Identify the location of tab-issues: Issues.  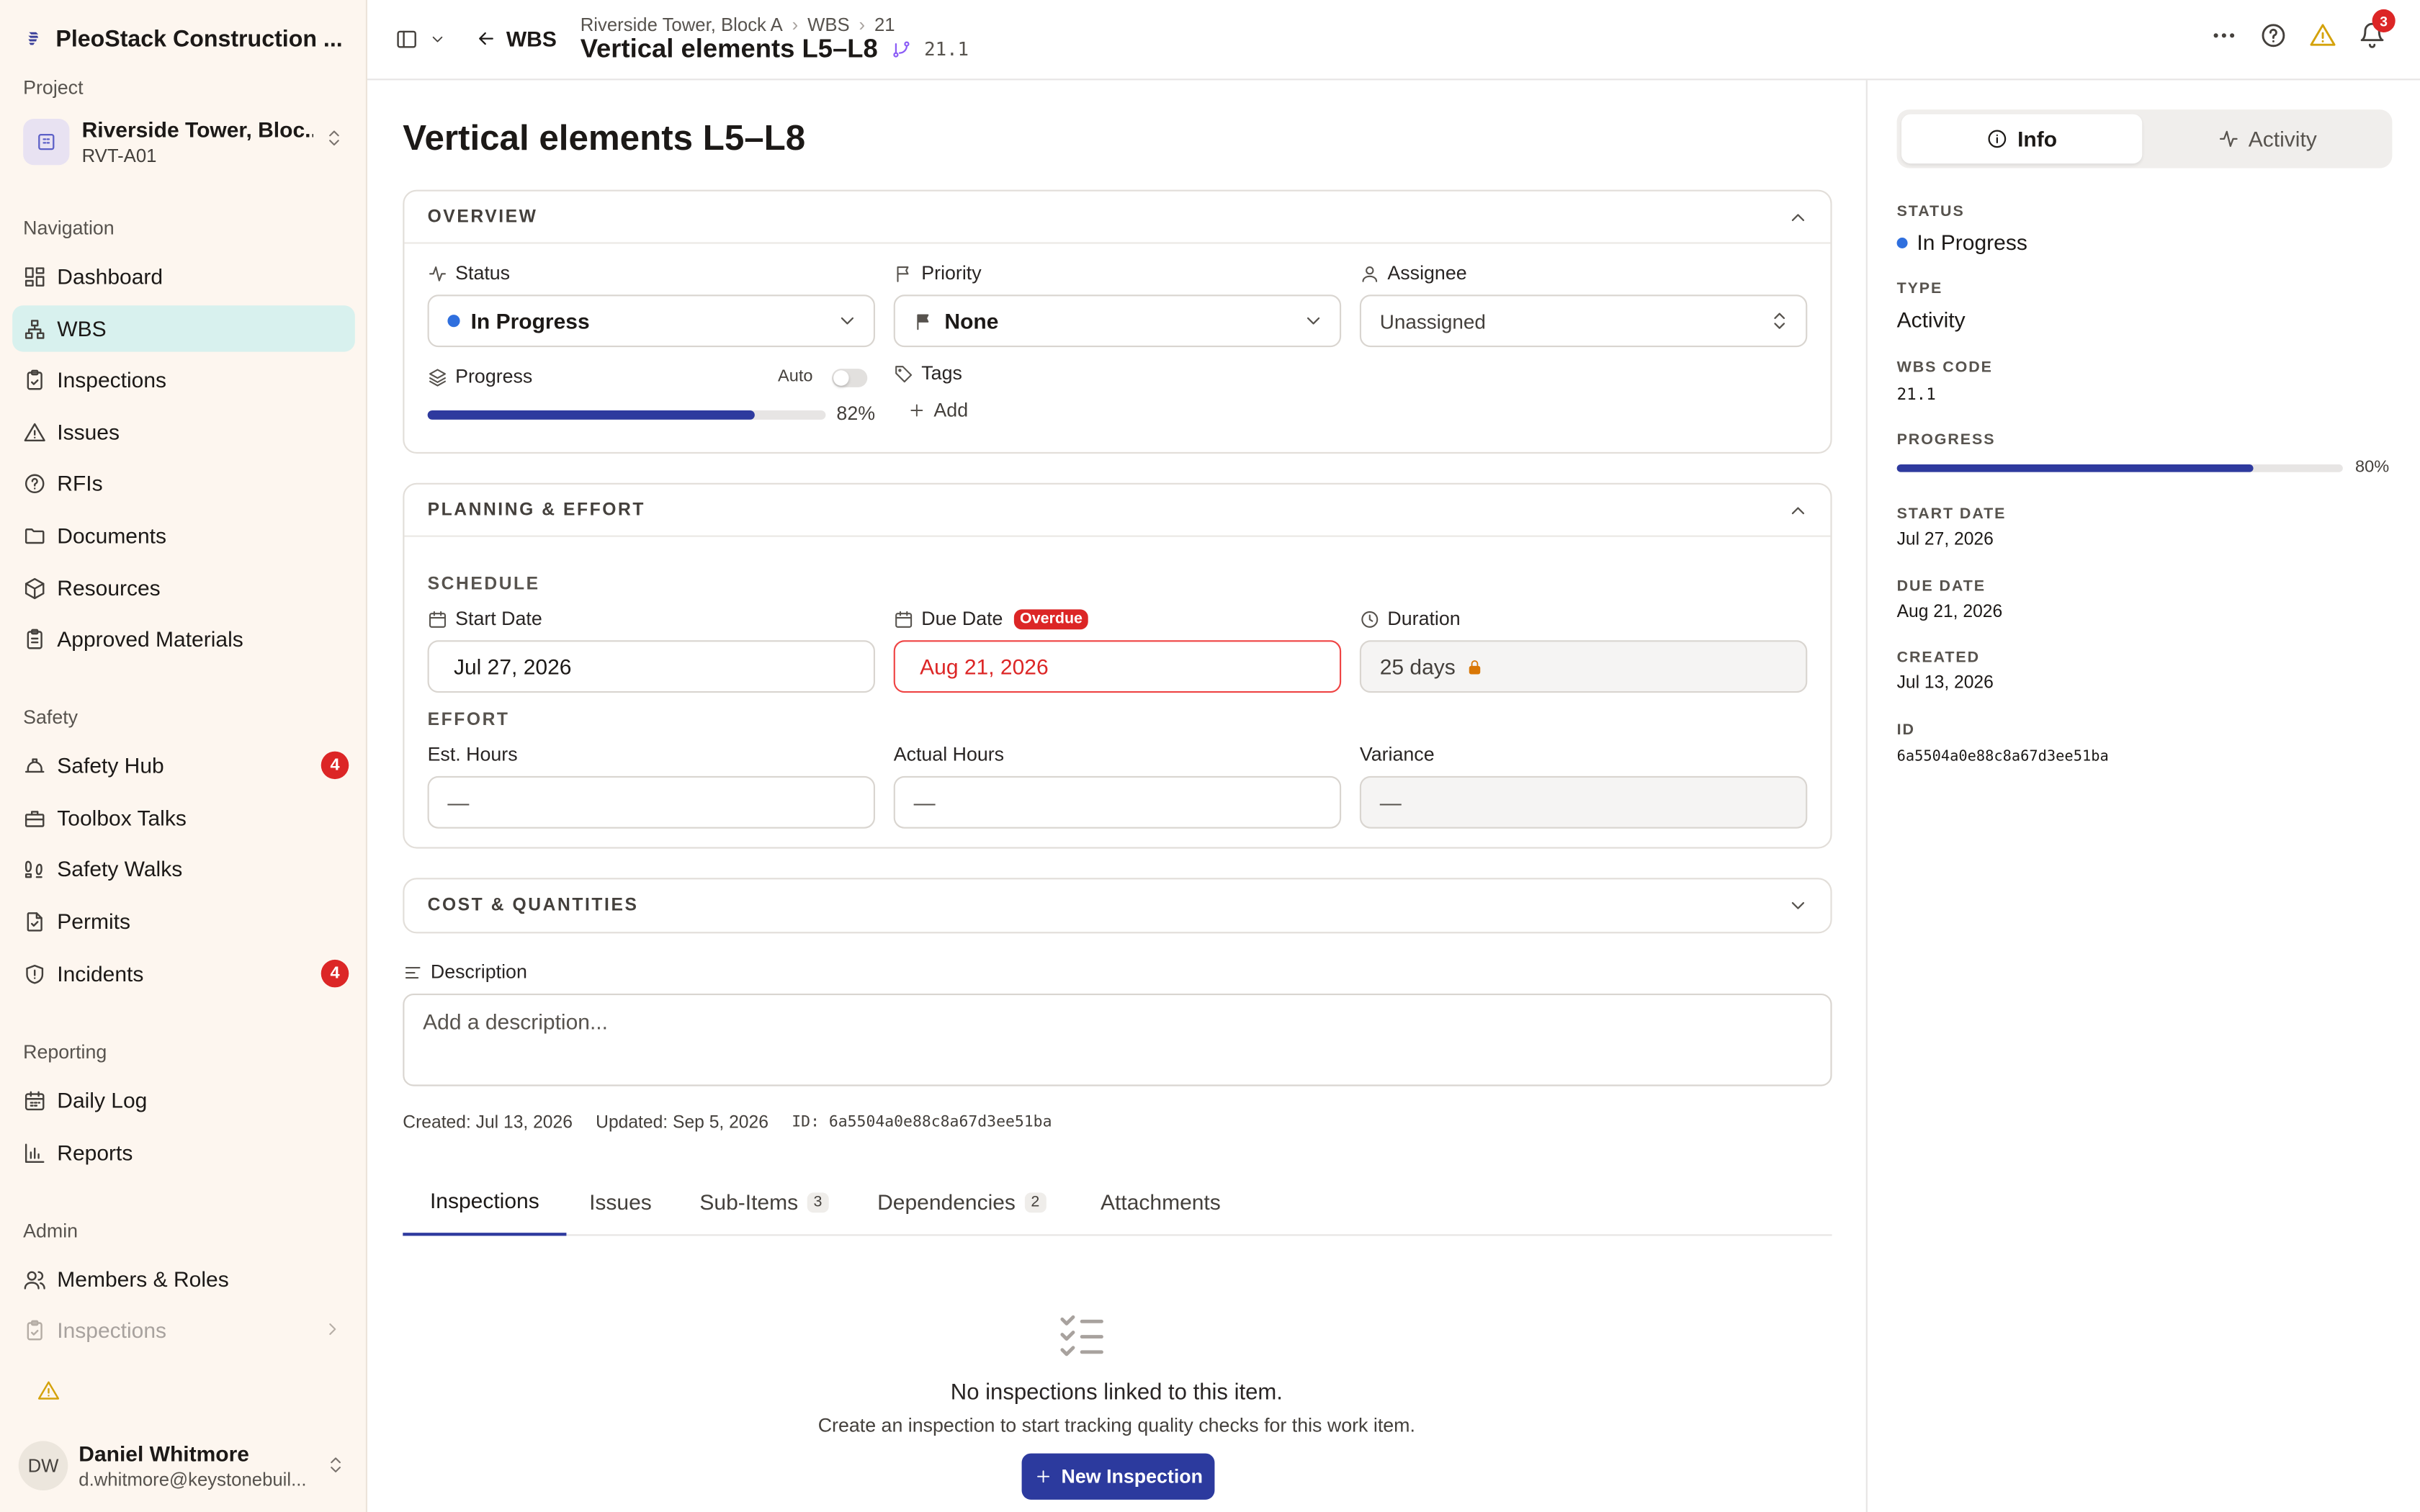
(620, 1202).